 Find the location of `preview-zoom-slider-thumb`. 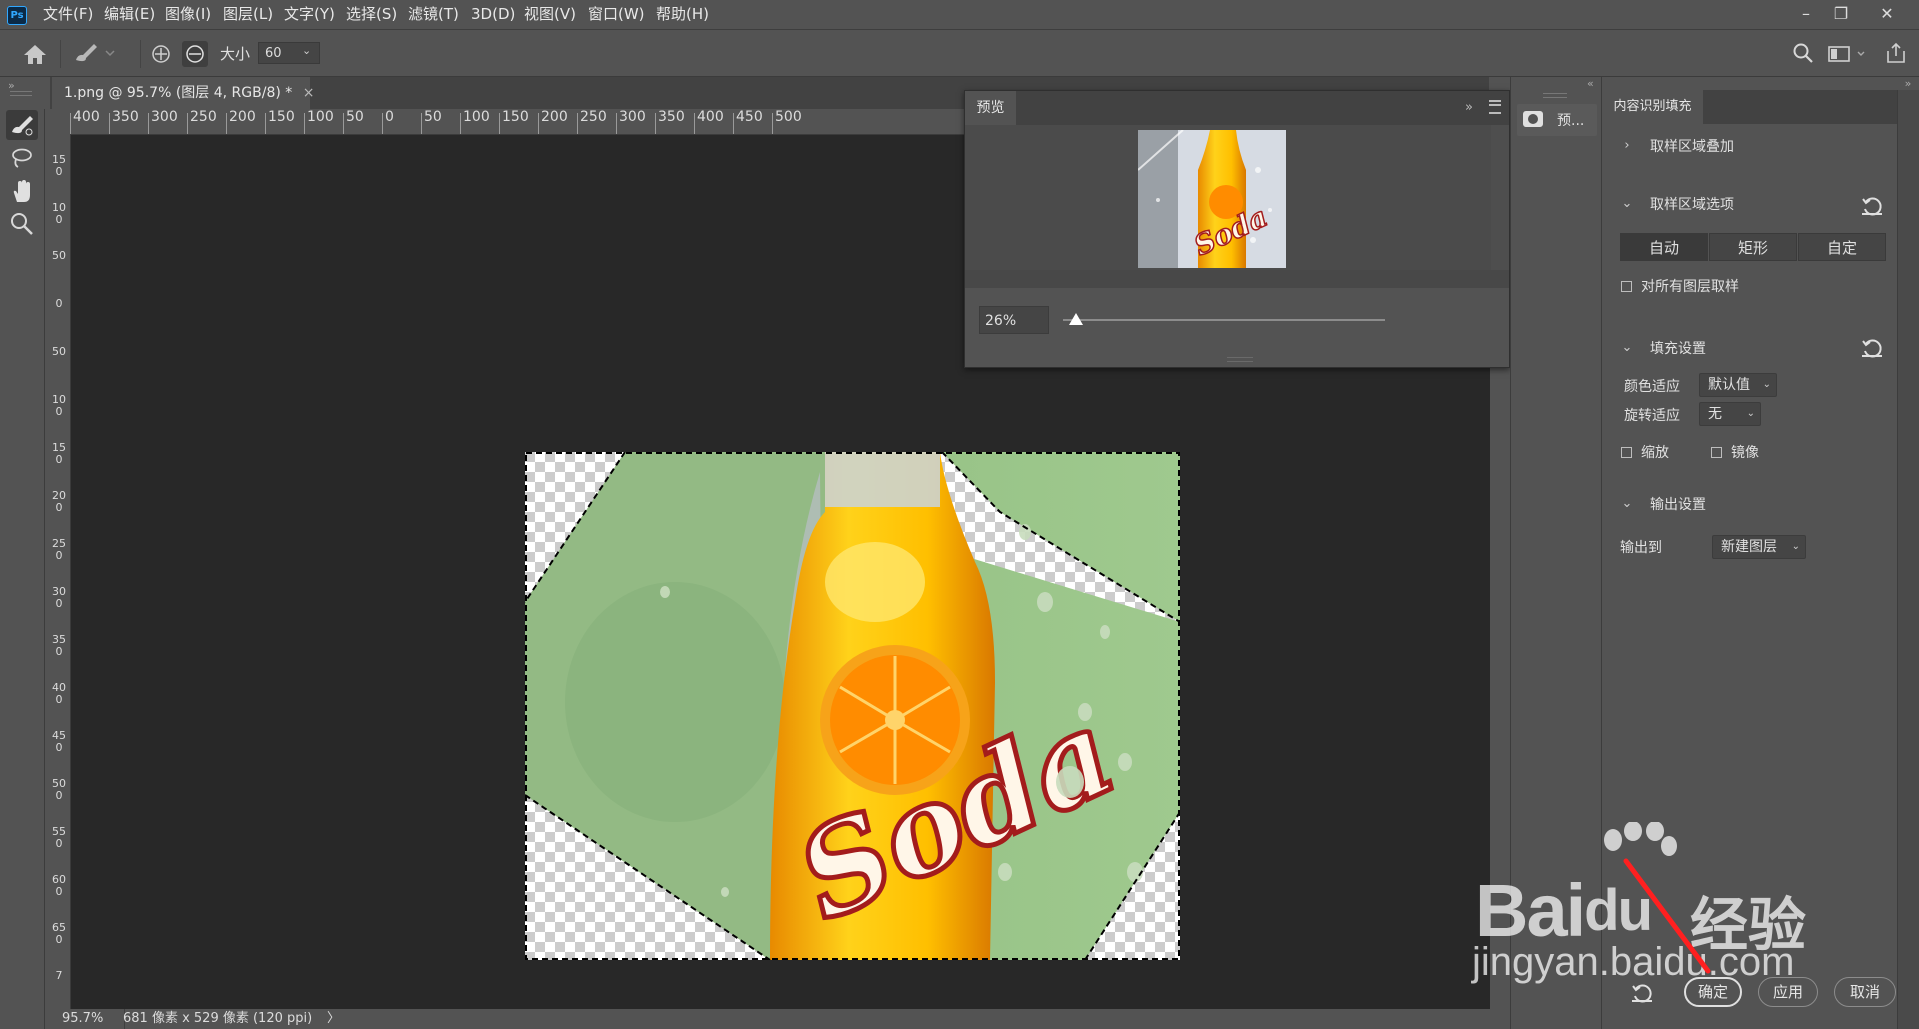

preview-zoom-slider-thumb is located at coordinates (1075, 319).